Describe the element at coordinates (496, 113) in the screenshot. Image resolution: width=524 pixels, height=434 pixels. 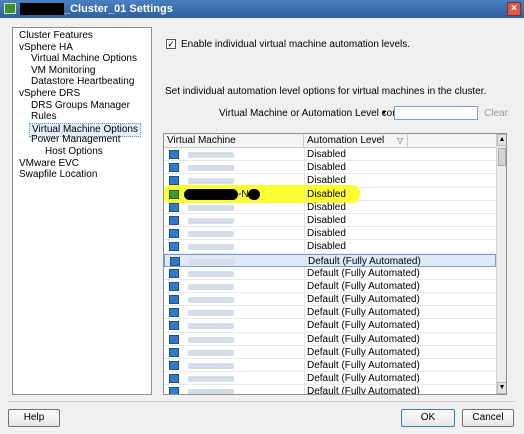
I see `clear-filter-button: Clear` at that location.